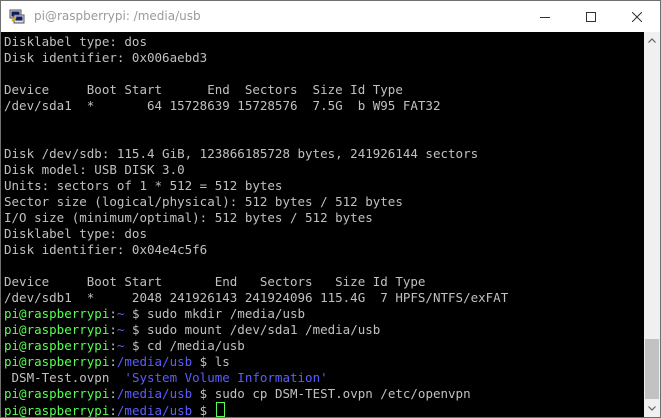 Image resolution: width=661 pixels, height=418 pixels. I want to click on directory-name: 'System Volume Information', so click(226, 377).